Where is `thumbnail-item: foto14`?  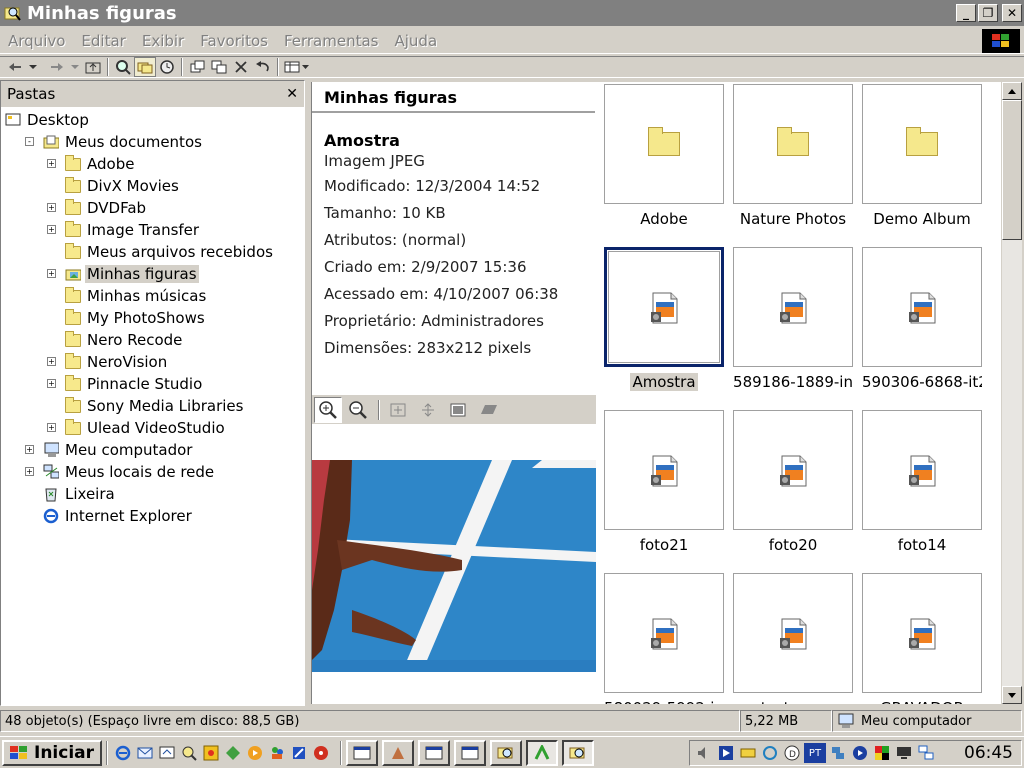 thumbnail-item: foto14 is located at coordinates (922, 482).